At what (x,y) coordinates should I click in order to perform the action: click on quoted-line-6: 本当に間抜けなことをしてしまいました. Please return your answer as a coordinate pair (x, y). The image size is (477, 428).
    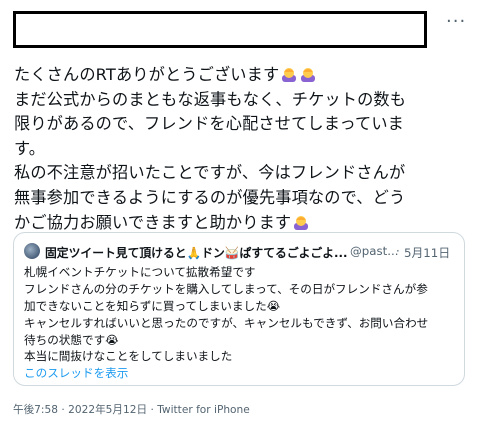
    Looking at the image, I should click on (128, 356).